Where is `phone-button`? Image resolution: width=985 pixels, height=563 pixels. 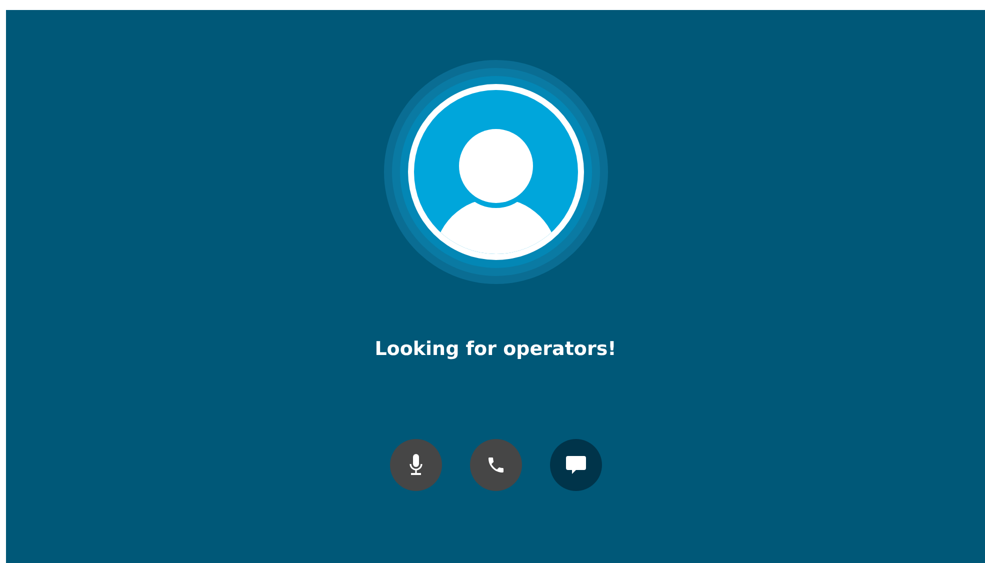
phone-button is located at coordinates (496, 465).